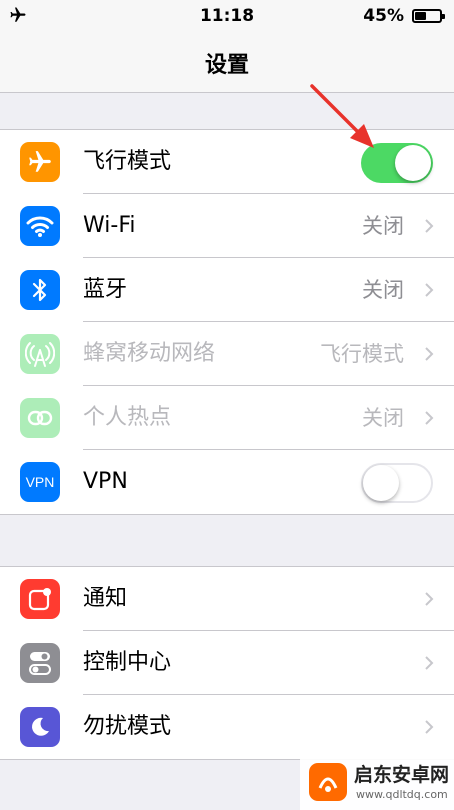 The height and width of the screenshot is (810, 454). I want to click on settings-row-notifications: 通知, so click(227, 599).